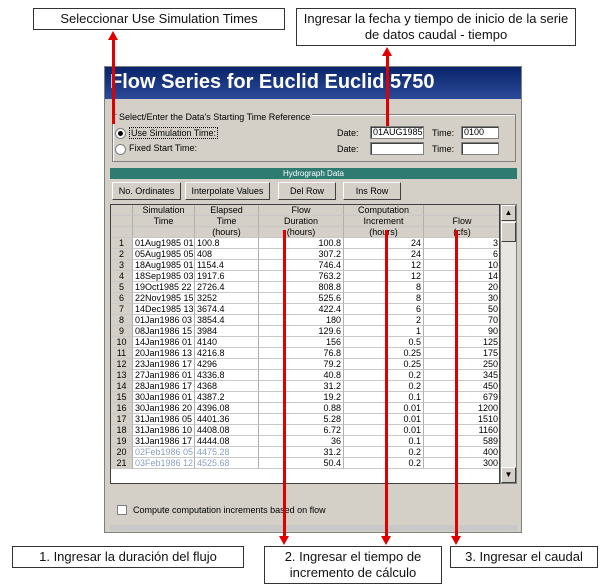 The height and width of the screenshot is (588, 602). I want to click on cell-flow: 14, so click(461, 276).